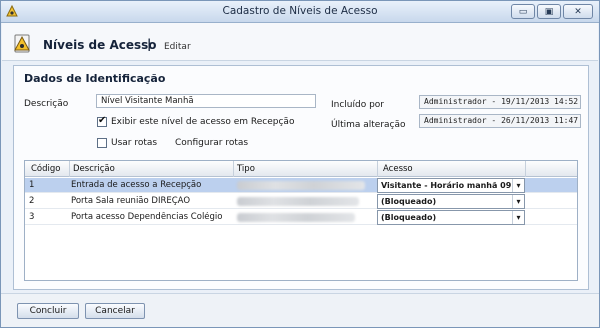 This screenshot has height=328, width=600. What do you see at coordinates (115, 311) in the screenshot?
I see `cancelar-button: Cancelar` at bounding box center [115, 311].